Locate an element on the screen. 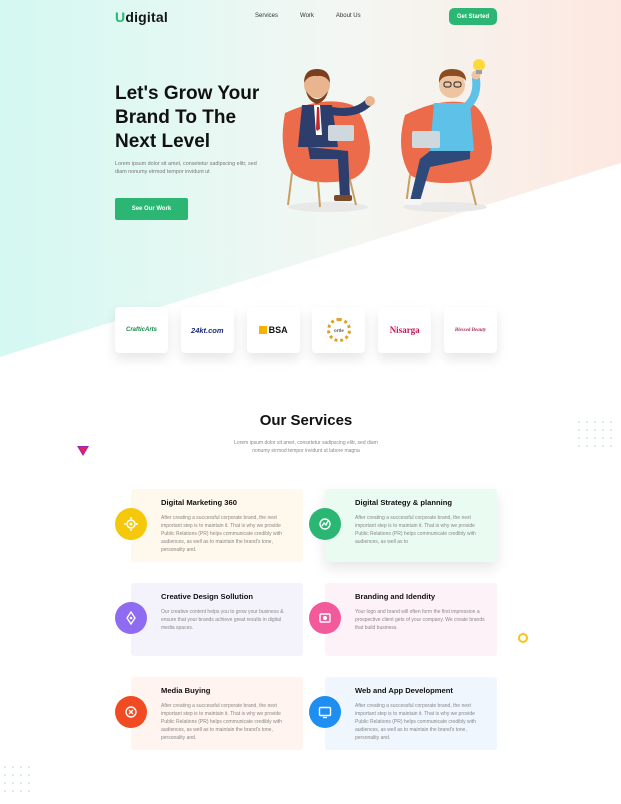 The image size is (621, 804). services-title: Our Services is located at coordinates (306, 420).